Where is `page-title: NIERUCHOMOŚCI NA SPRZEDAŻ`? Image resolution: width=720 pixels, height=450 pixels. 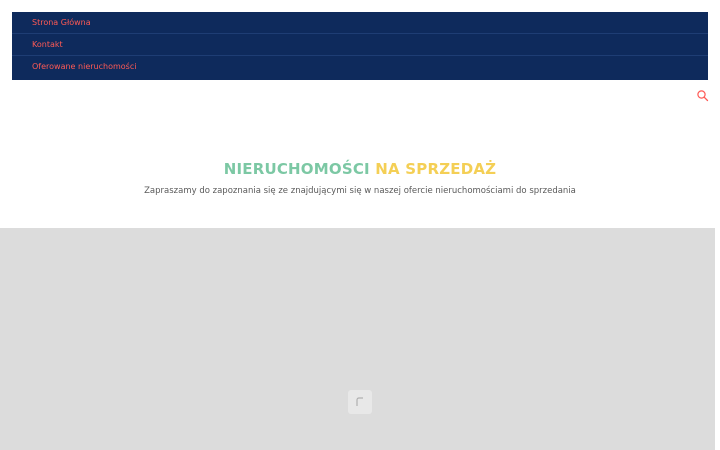
page-title: NIERUCHOMOŚCI NA SPRZEDAŻ is located at coordinates (360, 169).